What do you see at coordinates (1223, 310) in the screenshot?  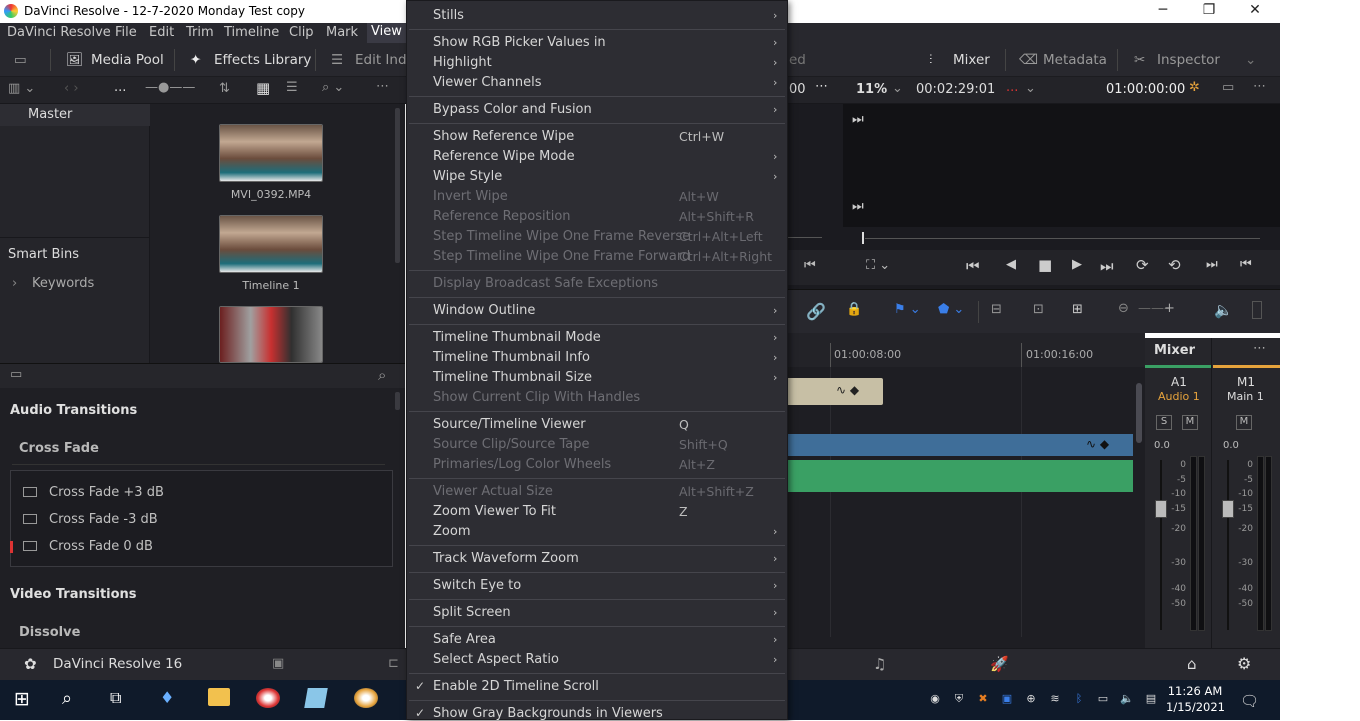 I see `volume-icon: 🔈` at bounding box center [1223, 310].